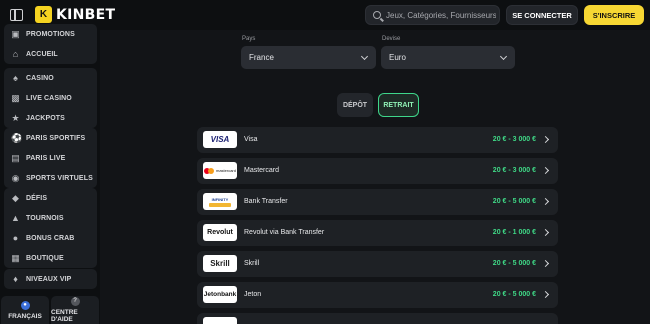 The image size is (650, 324). I want to click on sidebar-bottom-bar: ● FRANÇAIS ? CENTRE D'AIDE, so click(50, 310).